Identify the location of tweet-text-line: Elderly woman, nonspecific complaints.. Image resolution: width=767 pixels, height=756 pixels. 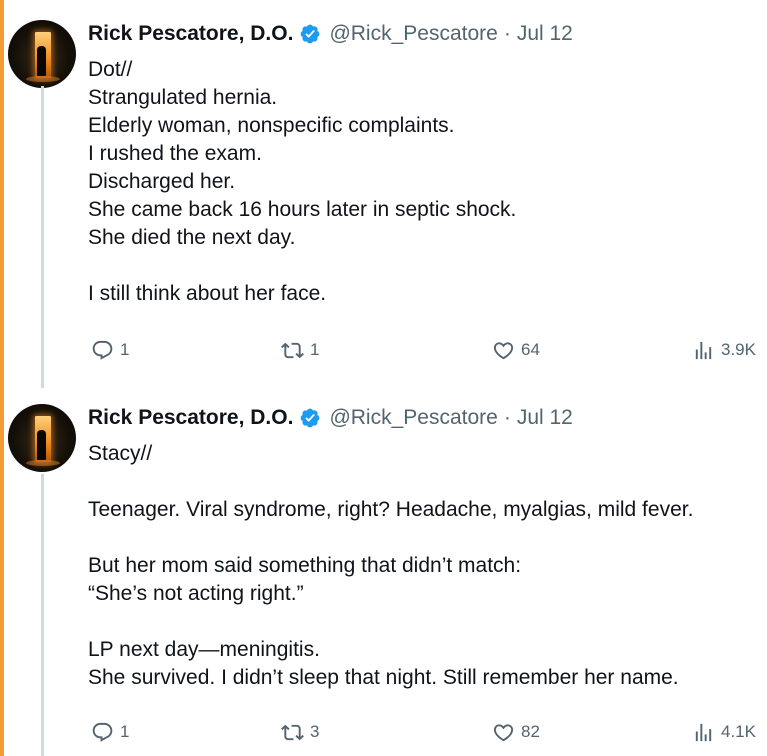
(271, 125).